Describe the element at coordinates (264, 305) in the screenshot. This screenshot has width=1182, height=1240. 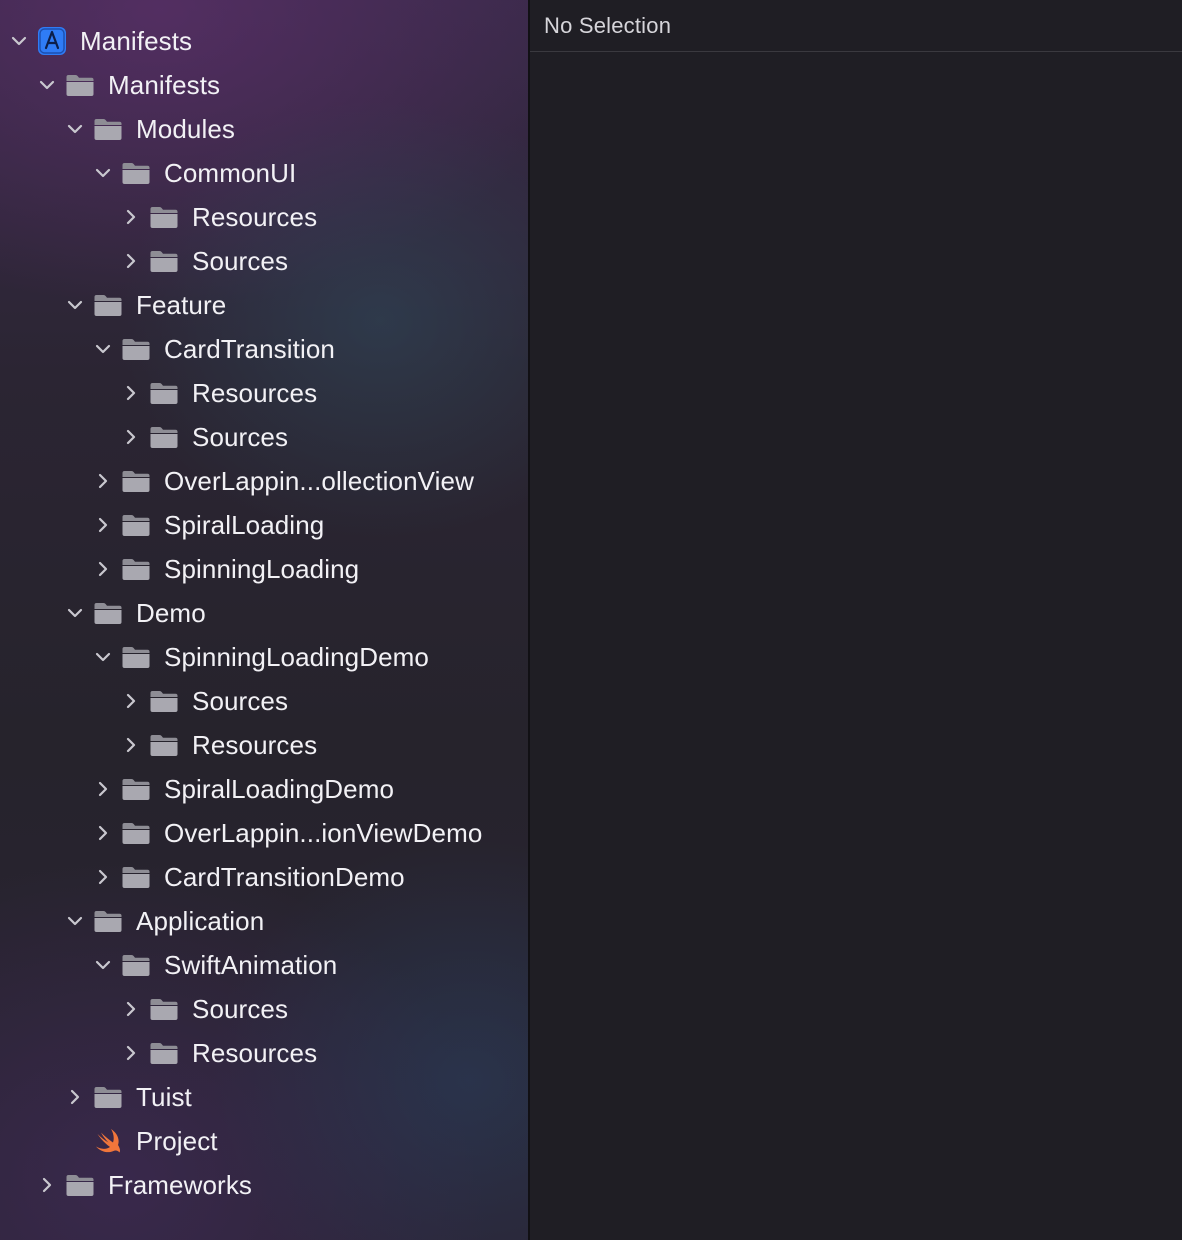
I see `tree-row: Feature` at that location.